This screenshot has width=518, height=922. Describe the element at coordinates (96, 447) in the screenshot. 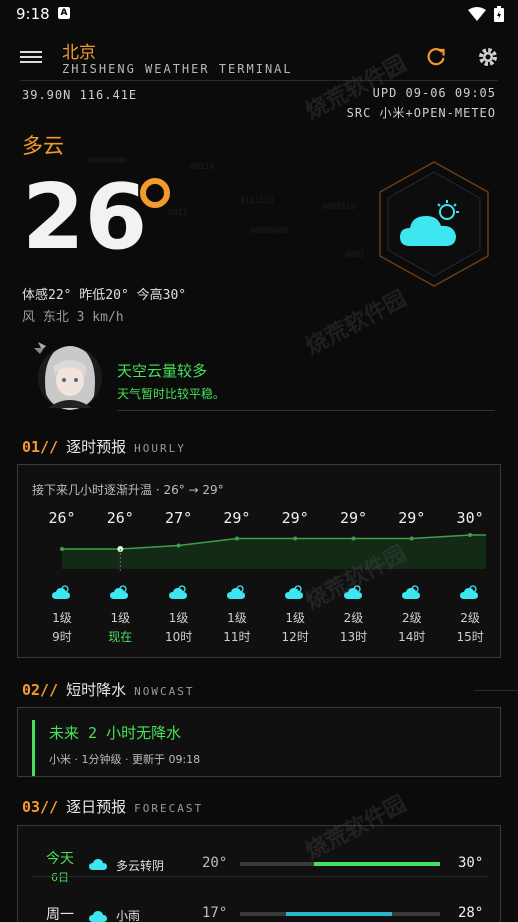

I see `section-title: 逐时预报` at that location.